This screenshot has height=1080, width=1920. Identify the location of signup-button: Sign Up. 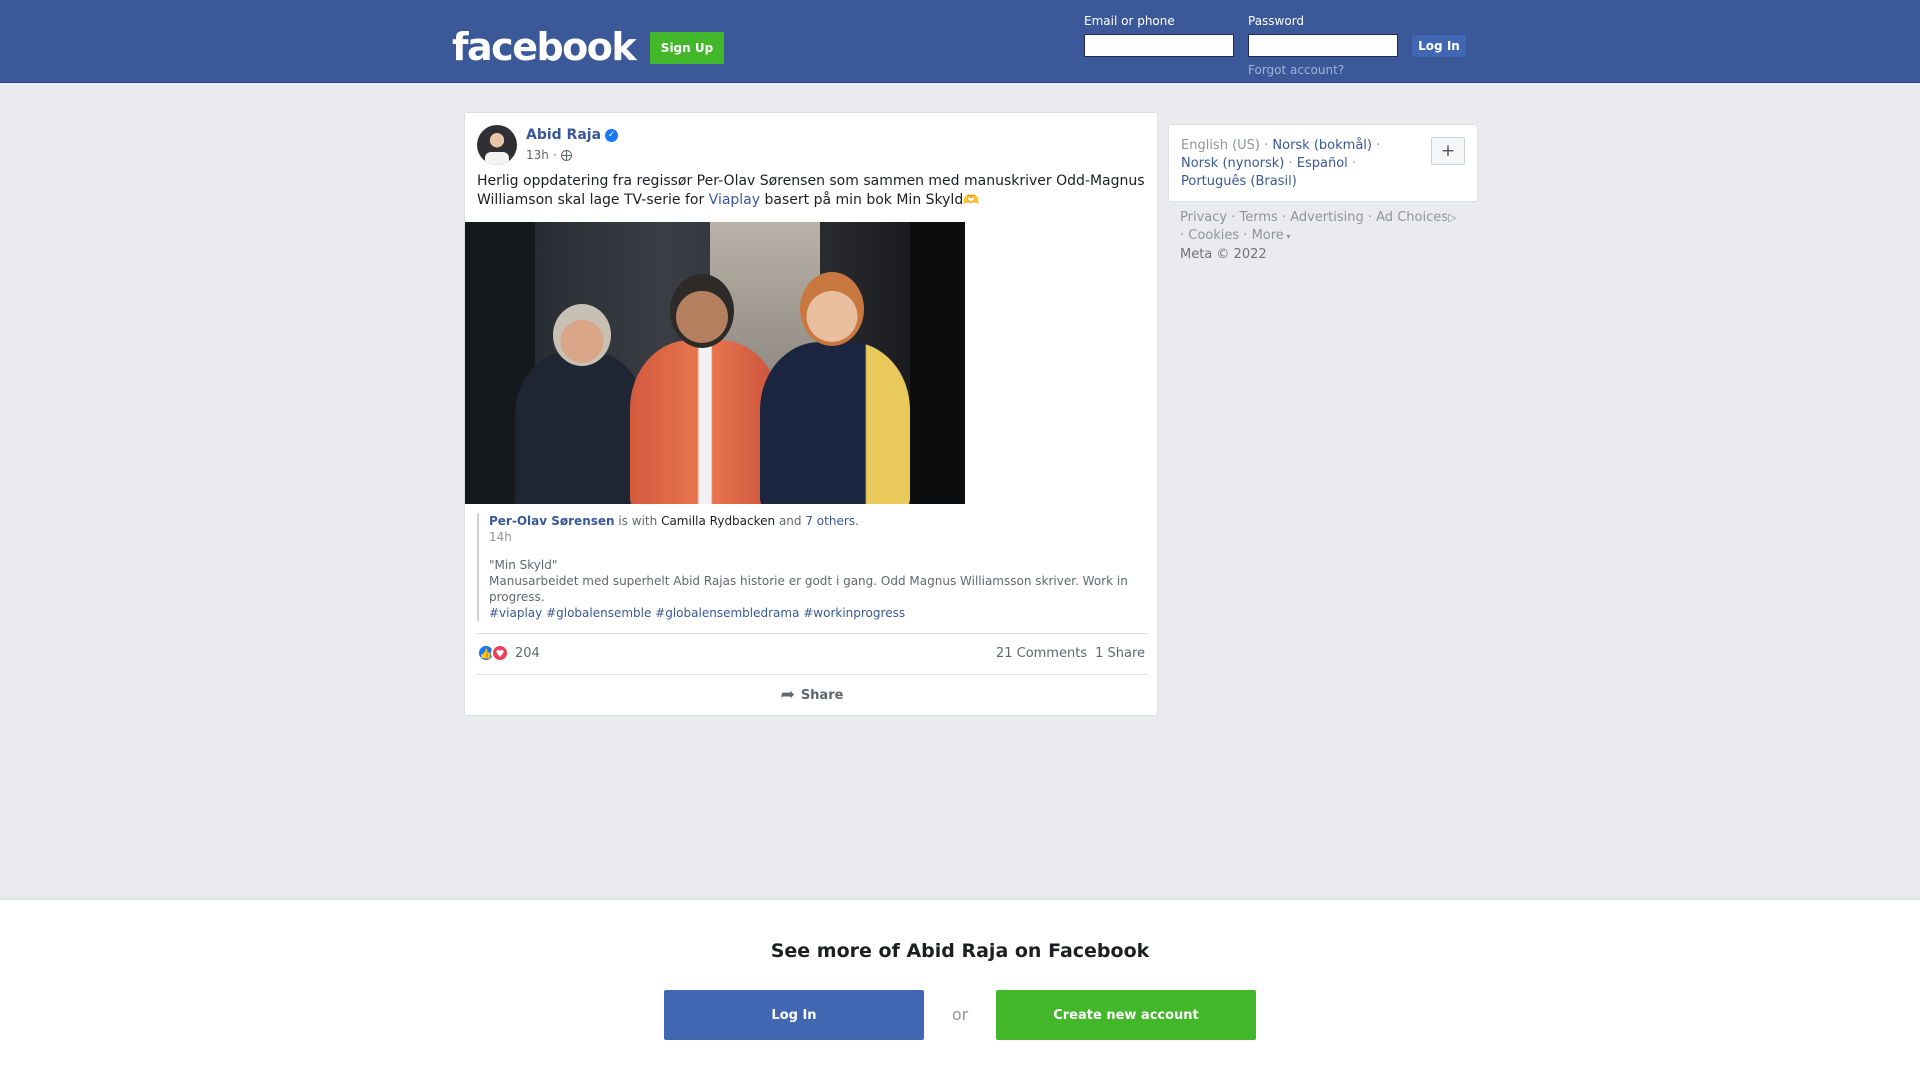
(687, 48).